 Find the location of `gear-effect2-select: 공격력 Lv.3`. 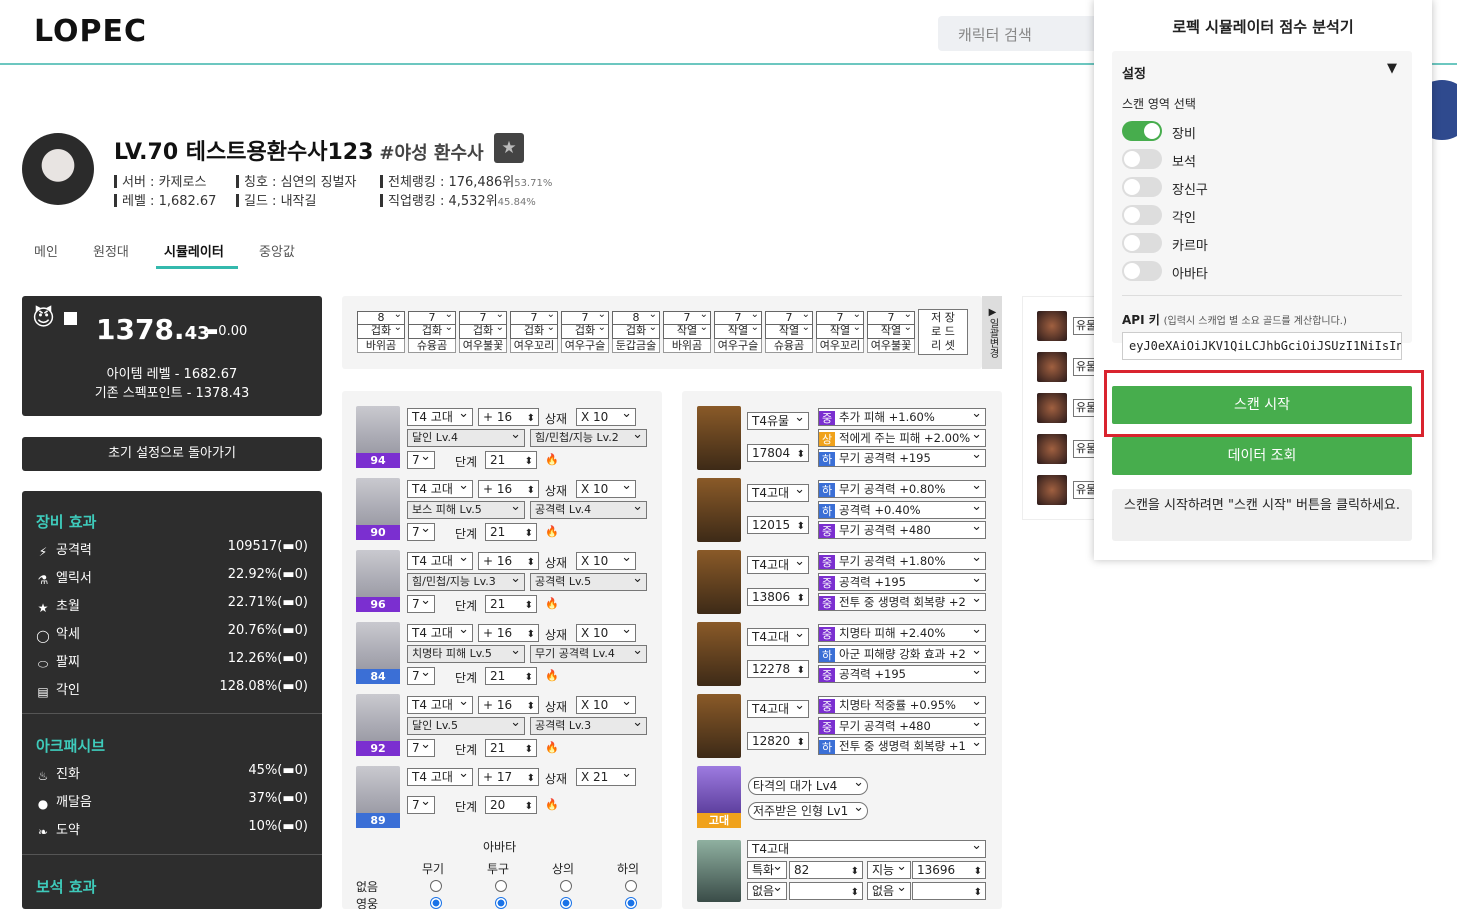

gear-effect2-select: 공격력 Lv.3 is located at coordinates (588, 726).